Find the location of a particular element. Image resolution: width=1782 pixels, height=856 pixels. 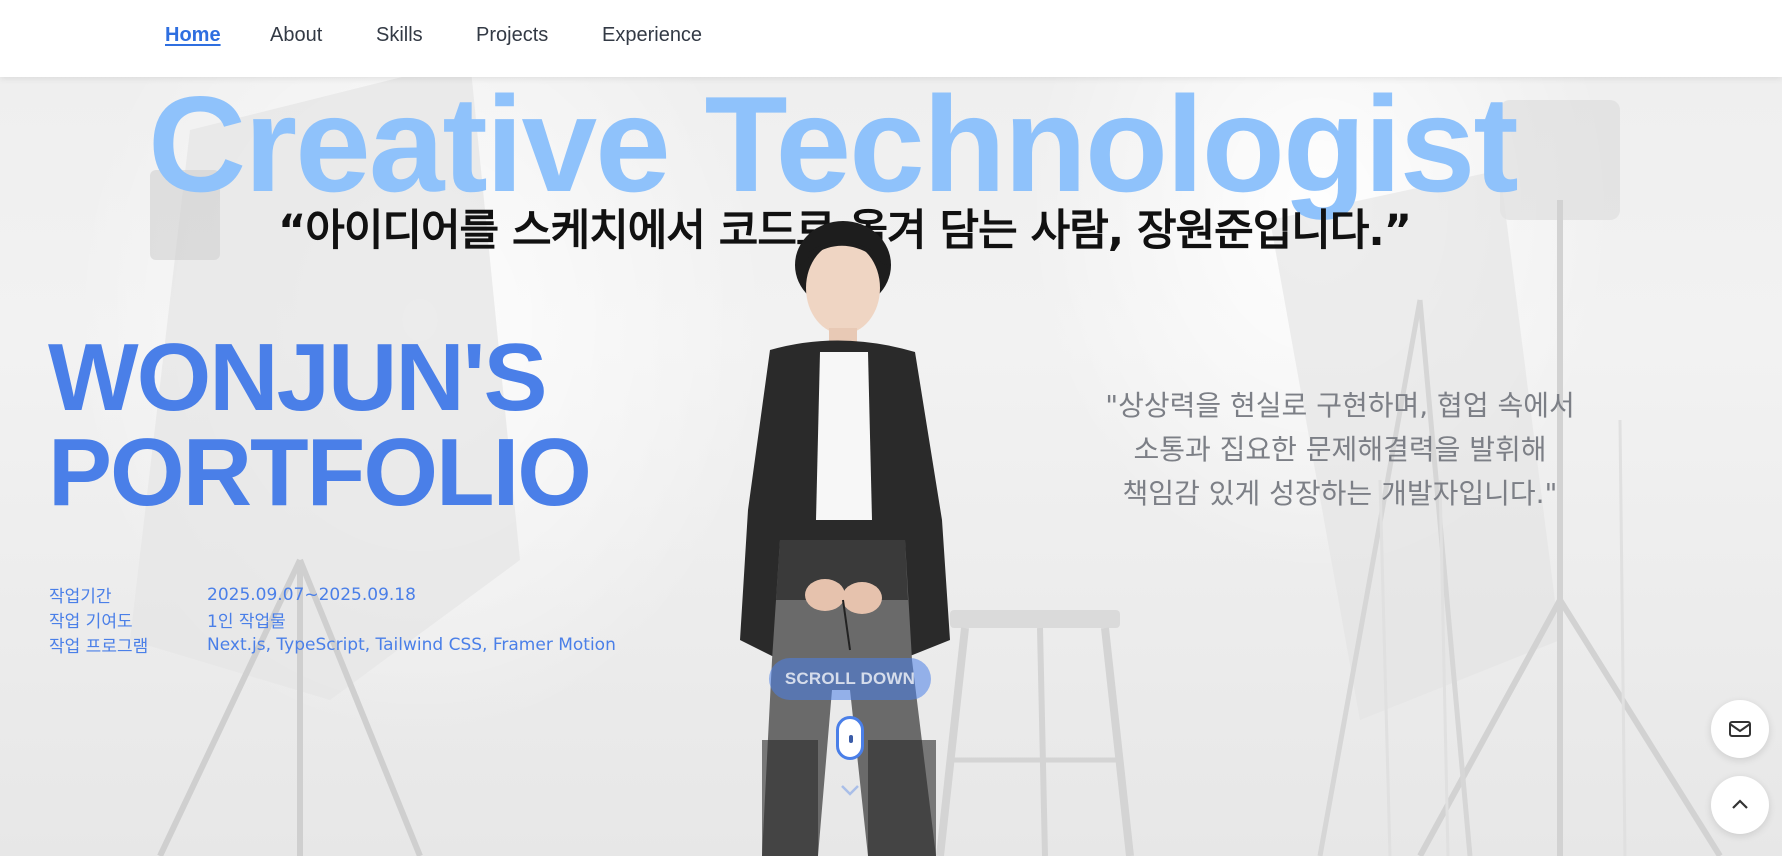

scroll-to-top-button is located at coordinates (1740, 805).